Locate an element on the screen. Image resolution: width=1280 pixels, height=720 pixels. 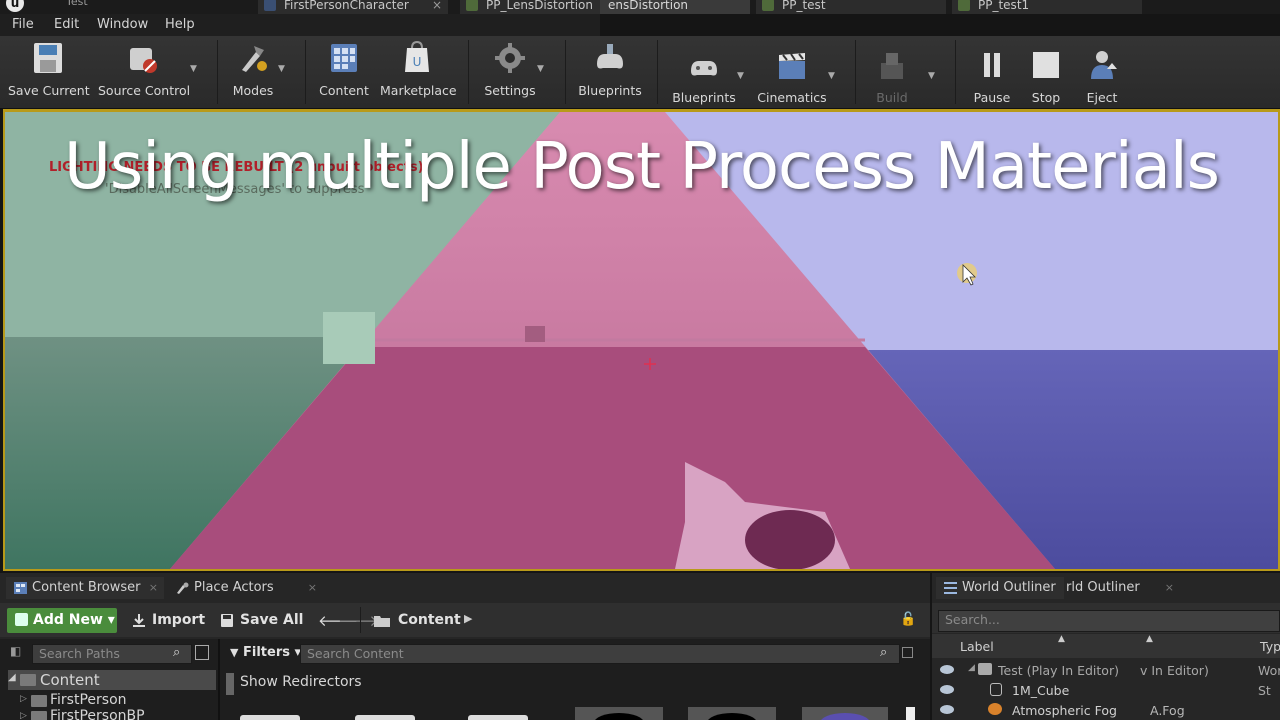
tab-firstpersoncharacter: FirstPersonCharacter × is located at coordinates (353, 7).